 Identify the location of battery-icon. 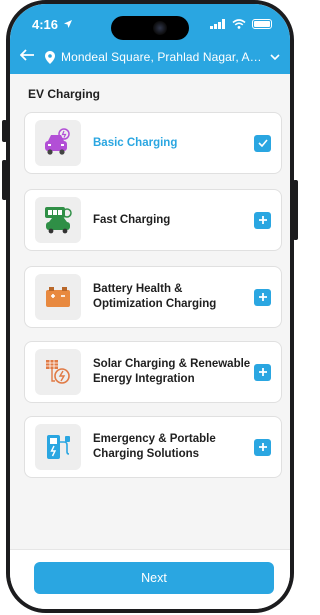
(58, 297).